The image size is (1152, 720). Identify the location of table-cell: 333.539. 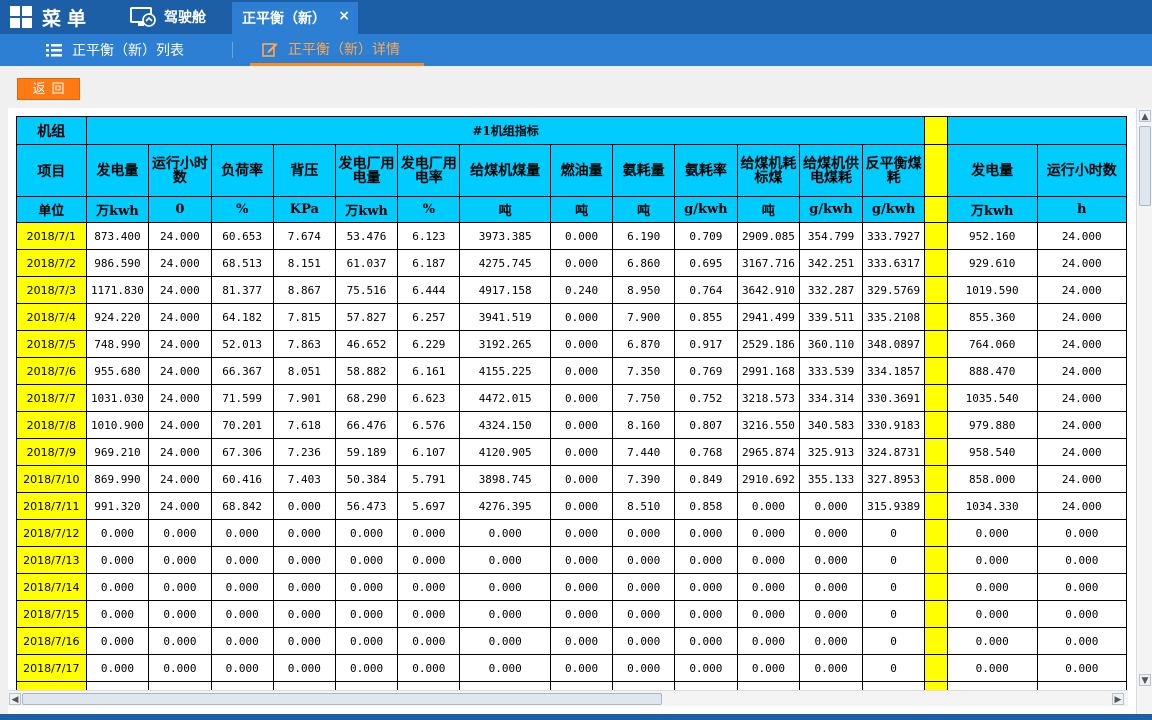
(831, 371).